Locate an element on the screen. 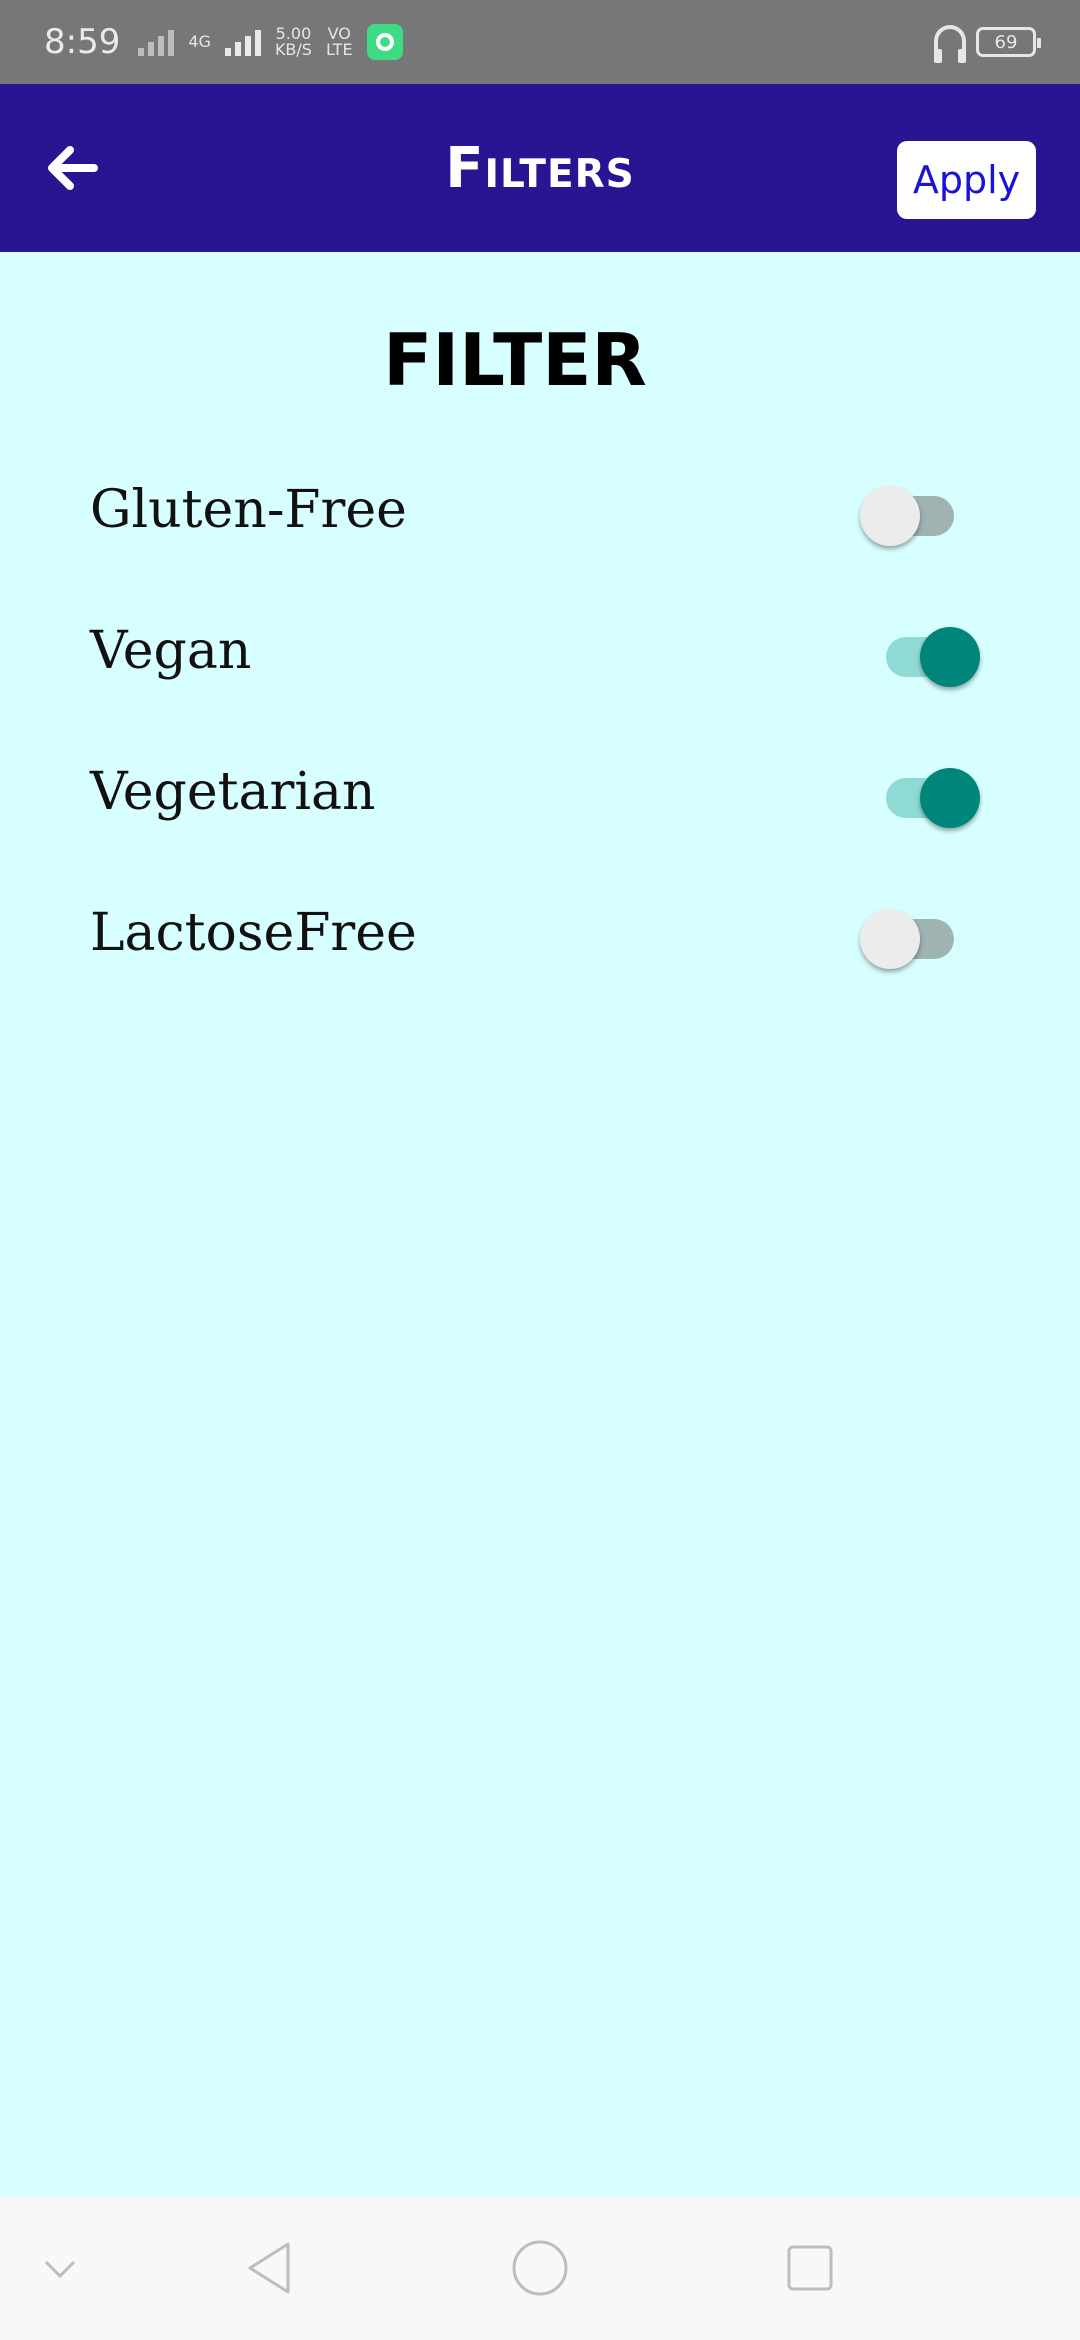  recents-nav-button is located at coordinates (810, 2268).